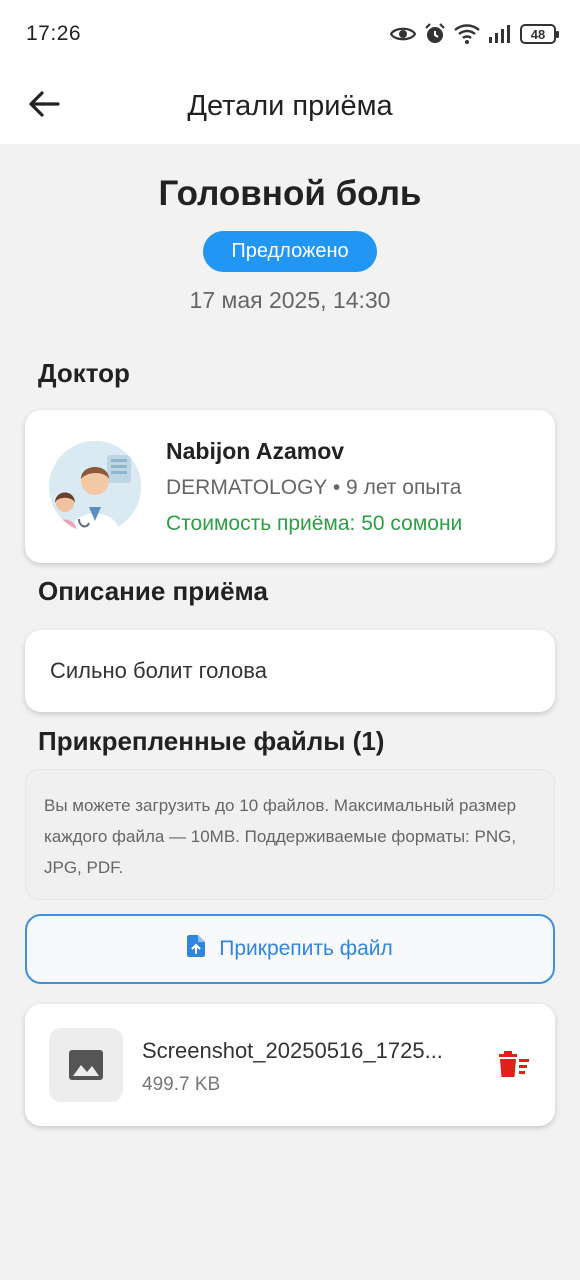 The image size is (580, 1280). I want to click on delete-icon, so click(513, 1066).